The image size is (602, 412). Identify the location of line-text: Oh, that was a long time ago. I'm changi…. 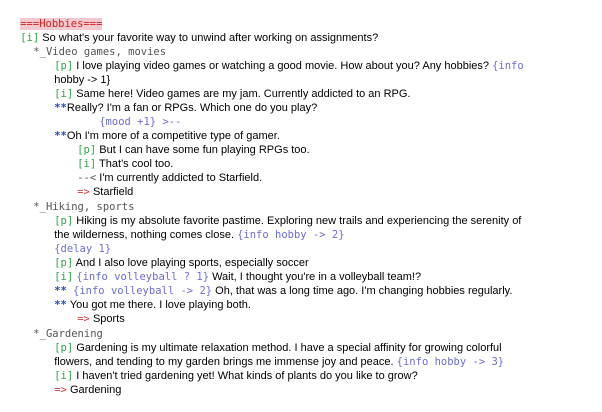
(362, 291).